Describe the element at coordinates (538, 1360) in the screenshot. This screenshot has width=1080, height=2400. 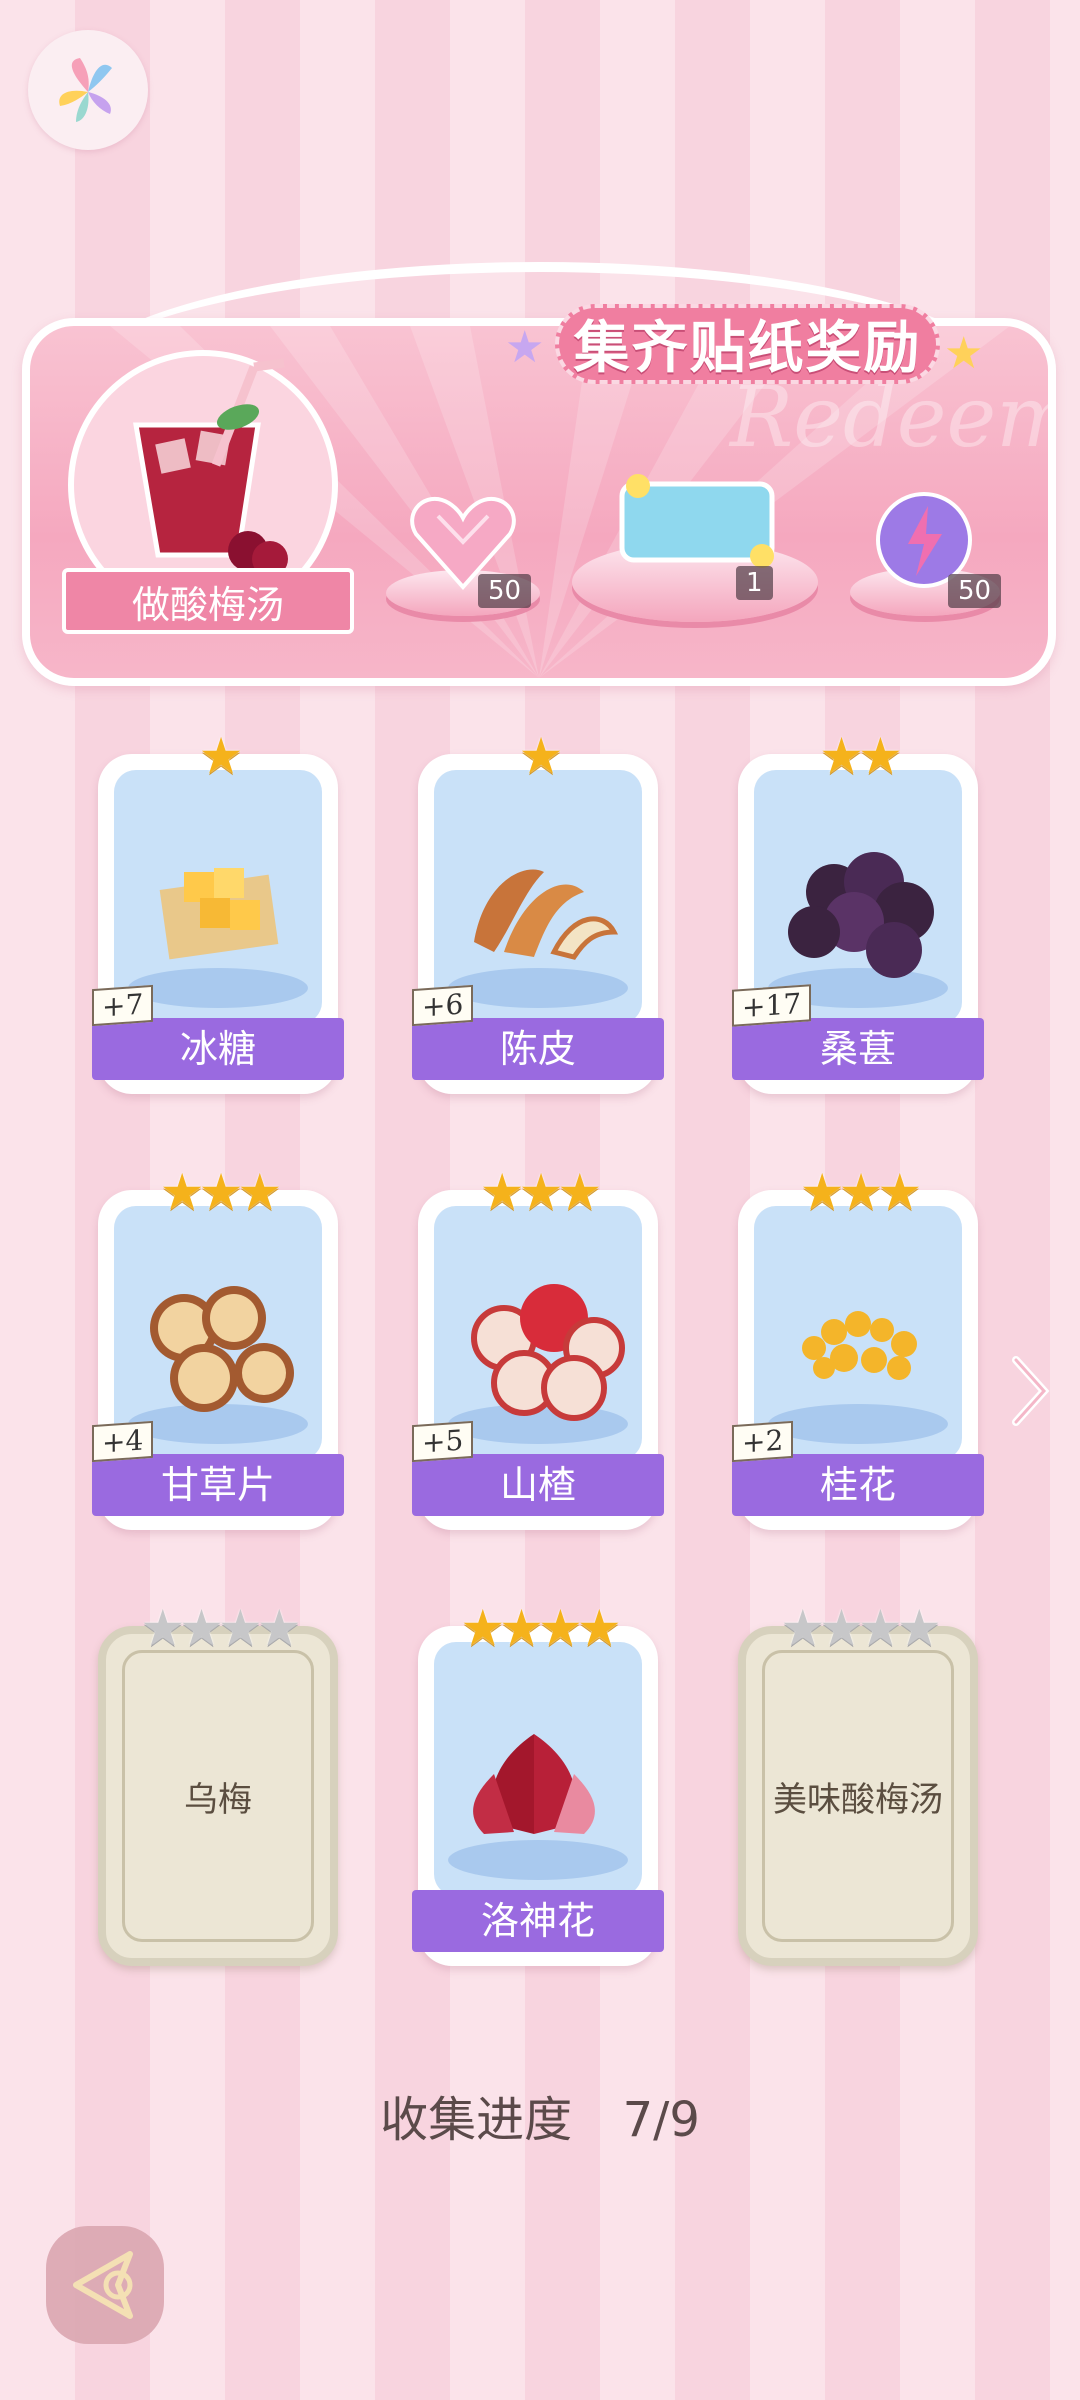
I see `sticker-card-frame: 山楂 +5` at that location.